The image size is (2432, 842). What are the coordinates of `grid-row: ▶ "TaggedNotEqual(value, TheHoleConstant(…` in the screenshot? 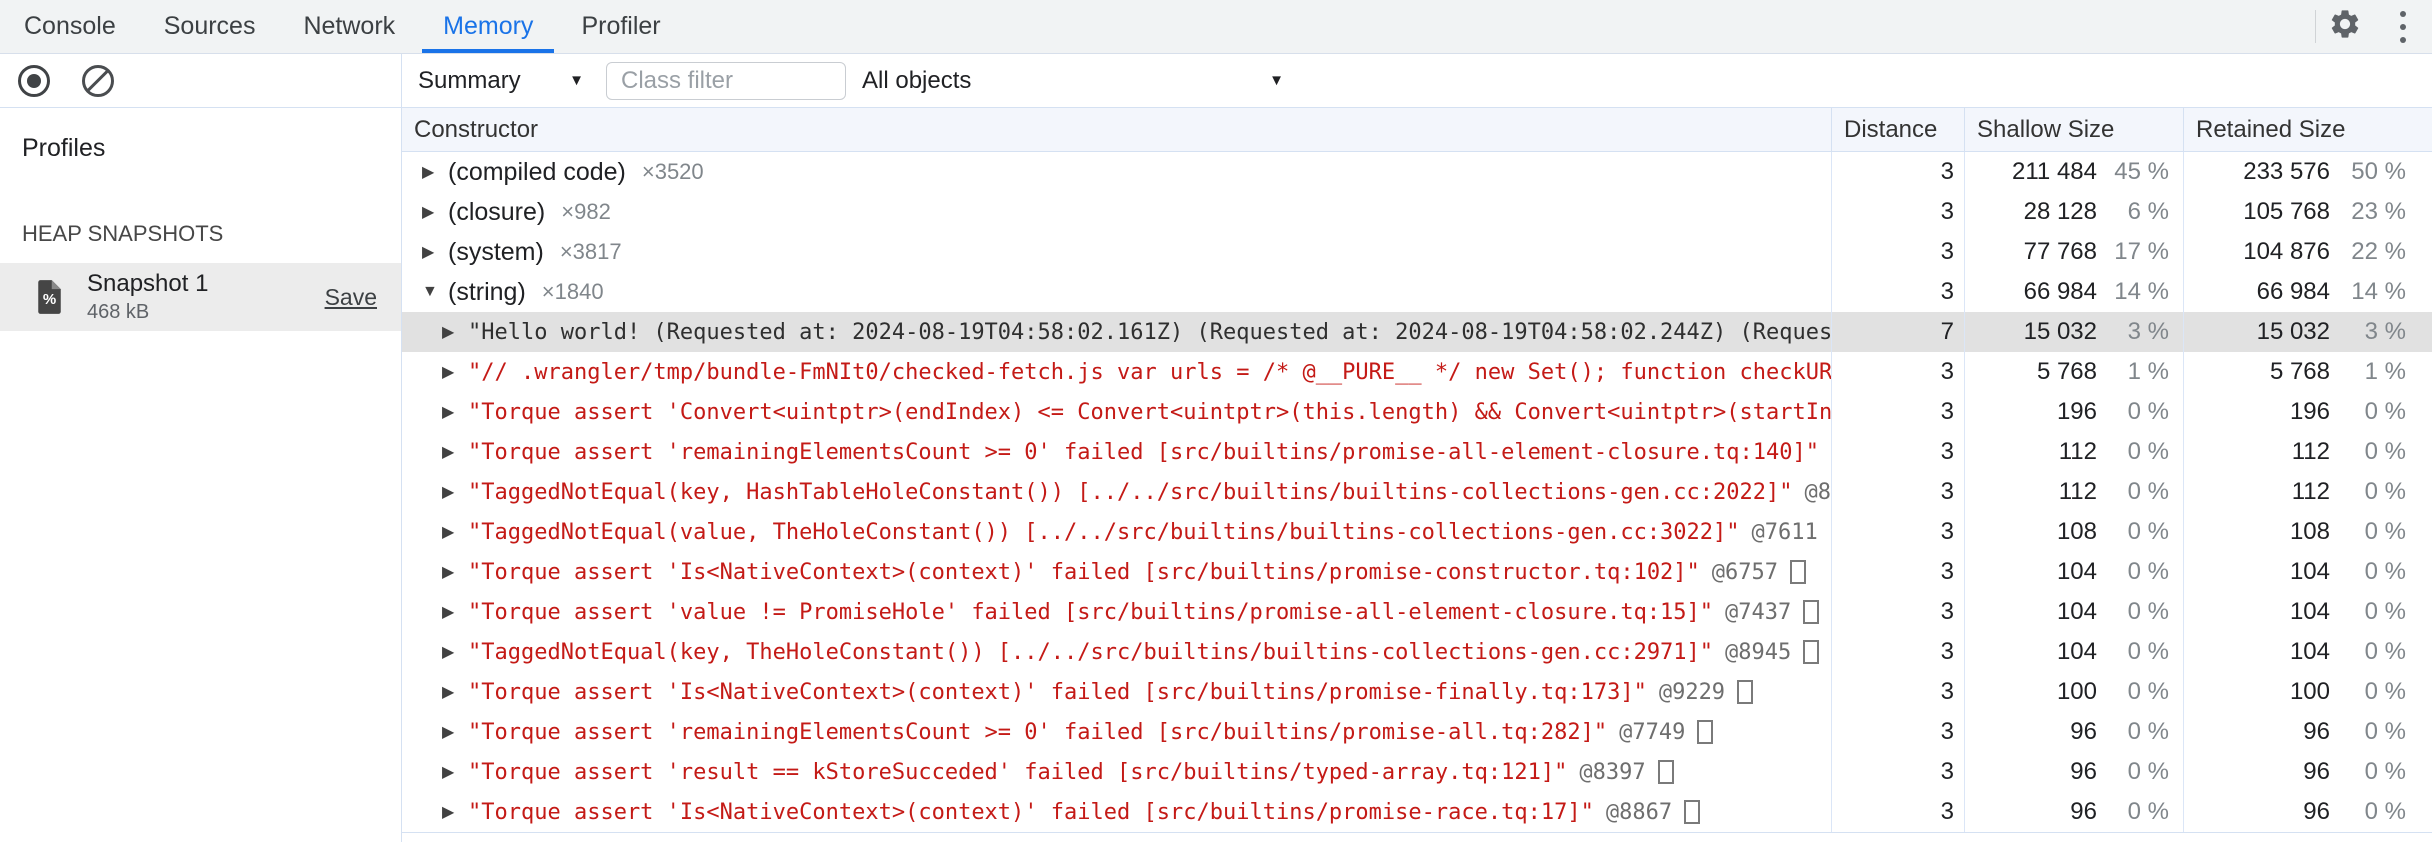 It's located at (1417, 532).